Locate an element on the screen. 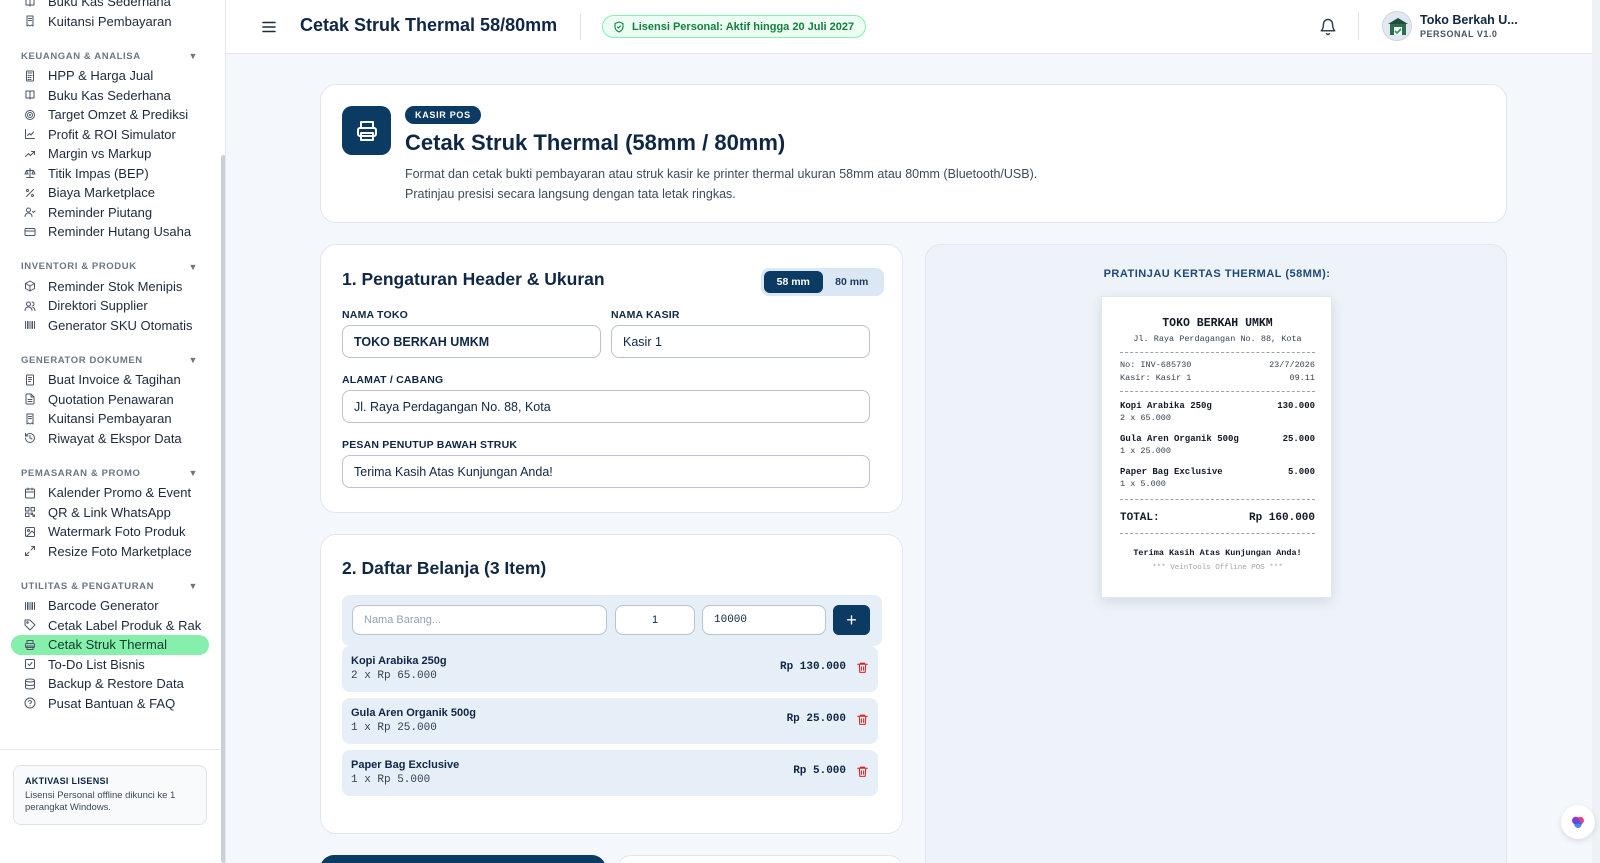  sidebar-item: Backup & Restore Data is located at coordinates (110, 684).